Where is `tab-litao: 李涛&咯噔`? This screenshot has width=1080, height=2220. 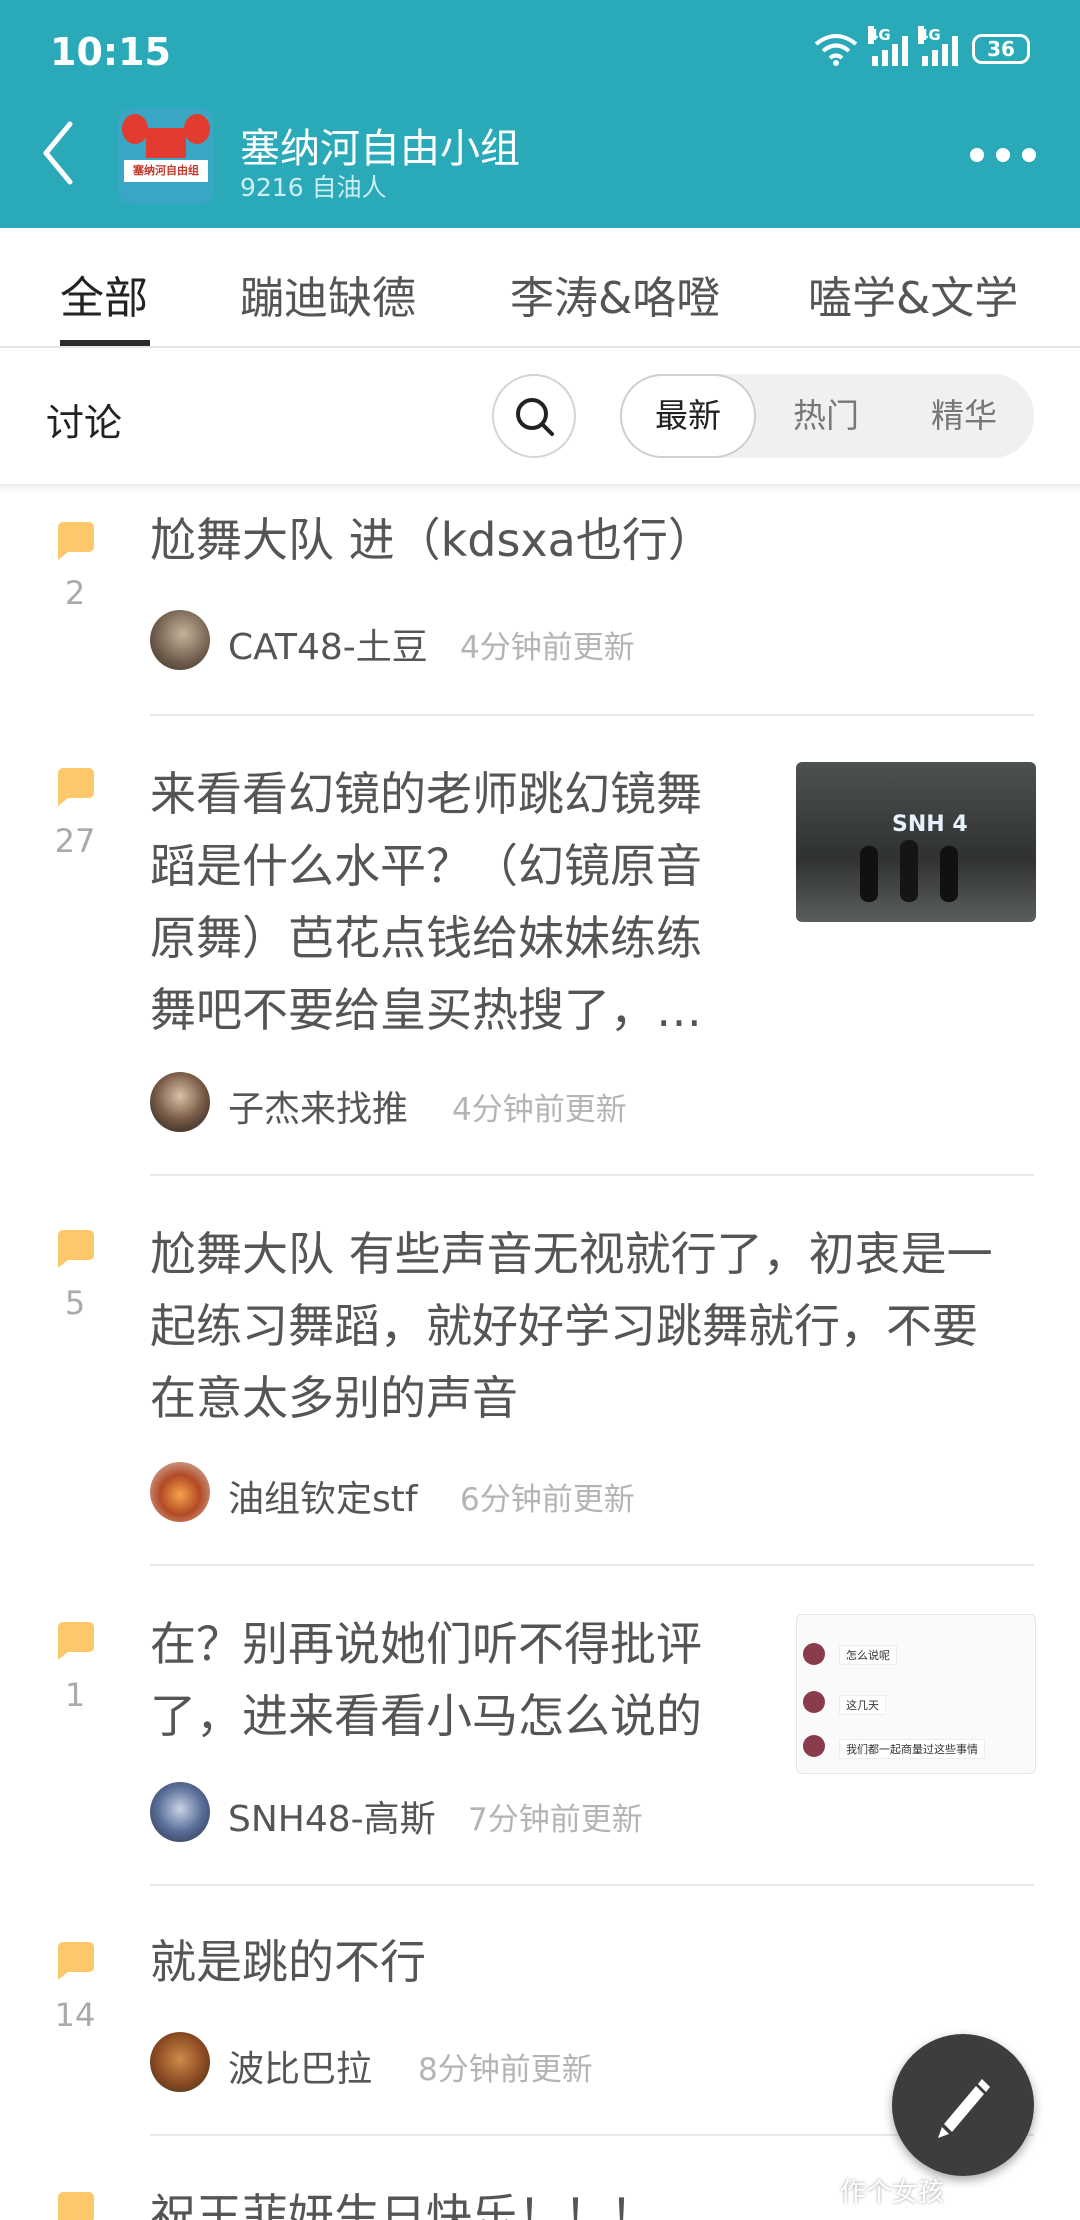 tab-litao: 李涛&咯噔 is located at coordinates (615, 294).